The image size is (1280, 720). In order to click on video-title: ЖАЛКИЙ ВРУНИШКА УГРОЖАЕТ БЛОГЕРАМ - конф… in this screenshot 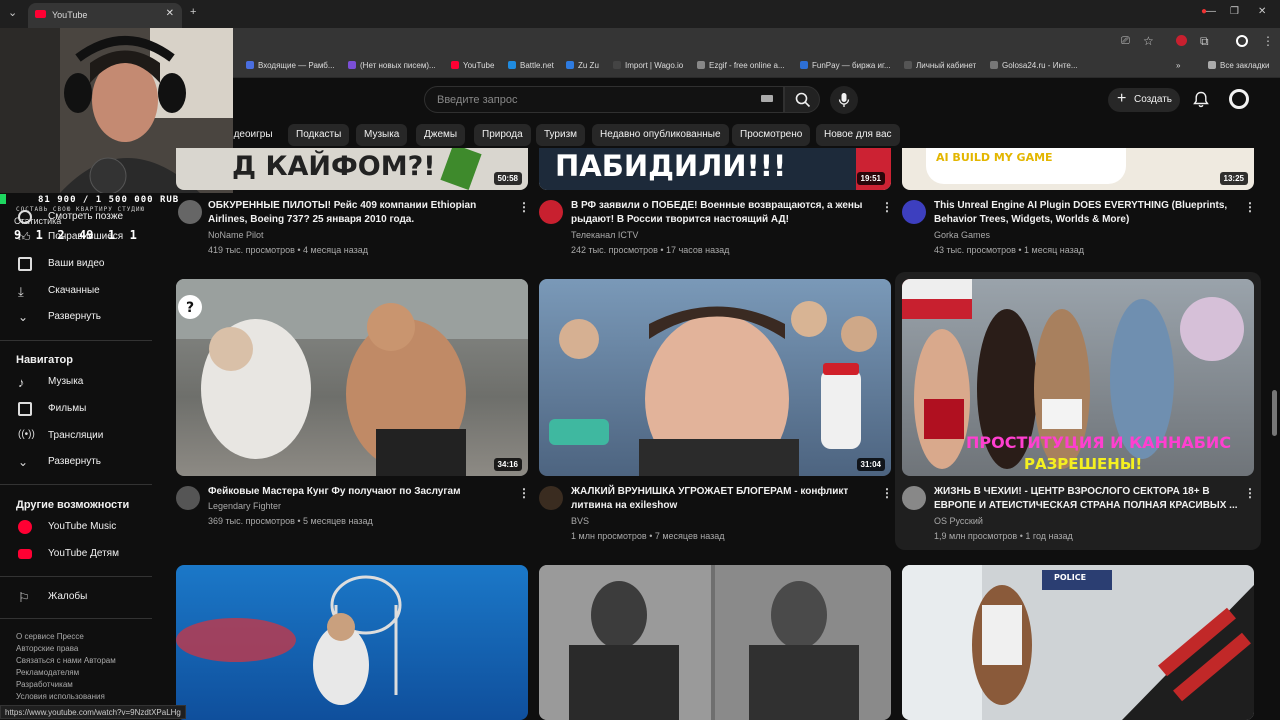, I will do `click(721, 499)`.